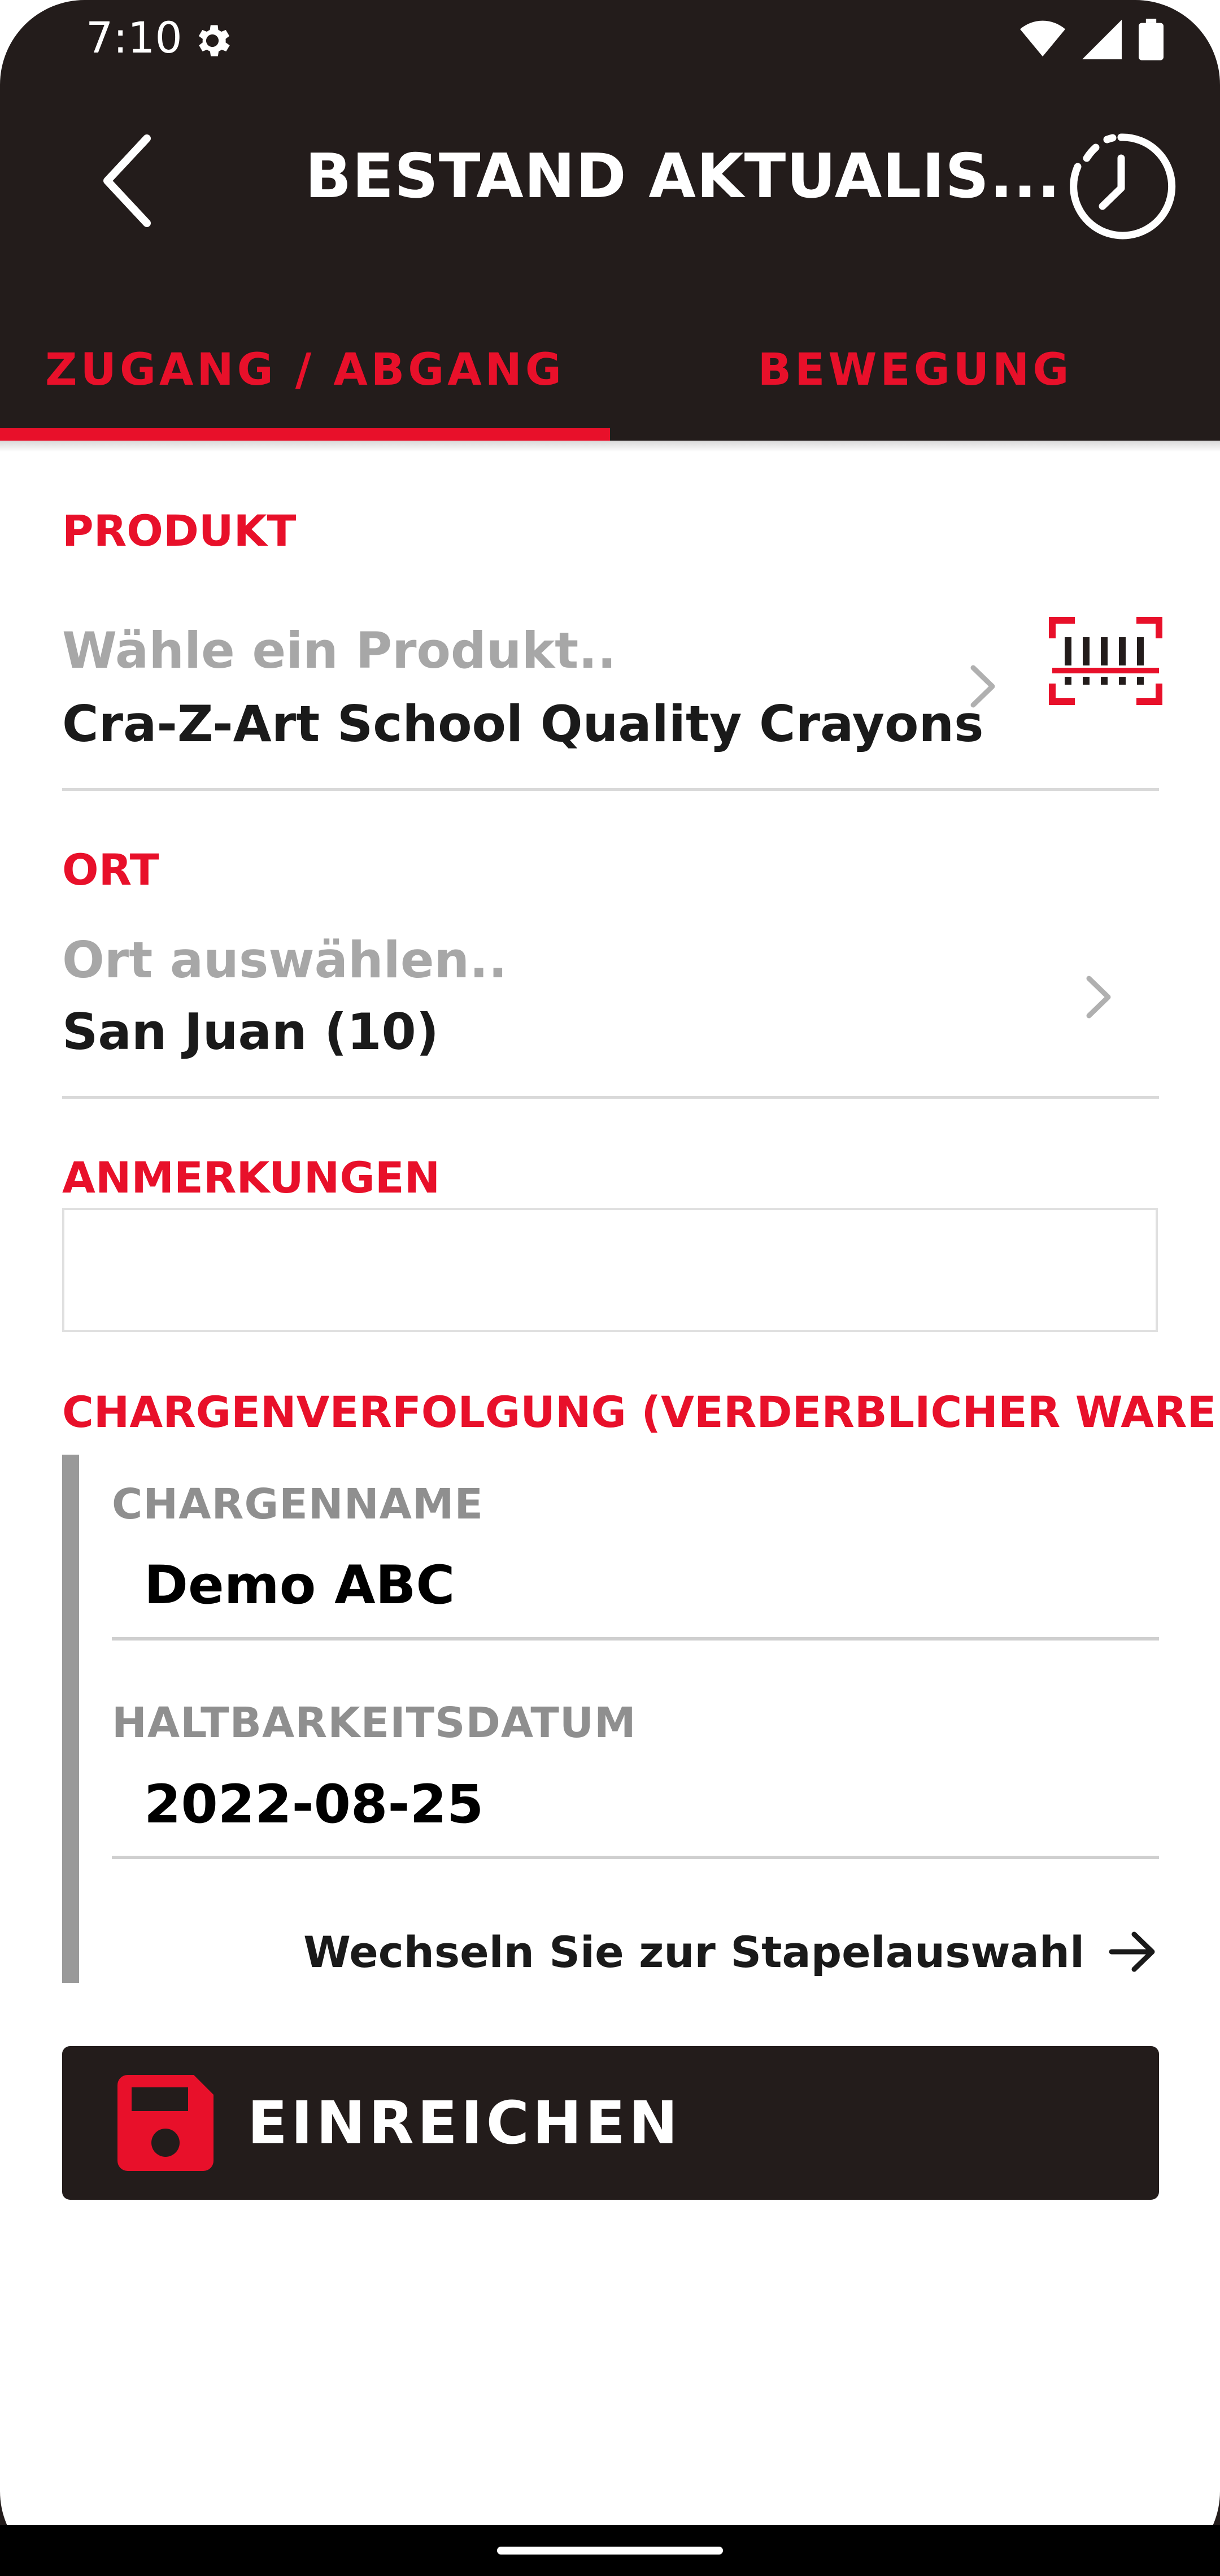 Image resolution: width=1220 pixels, height=2576 pixels. What do you see at coordinates (165, 2123) in the screenshot?
I see `save-floppy-icon` at bounding box center [165, 2123].